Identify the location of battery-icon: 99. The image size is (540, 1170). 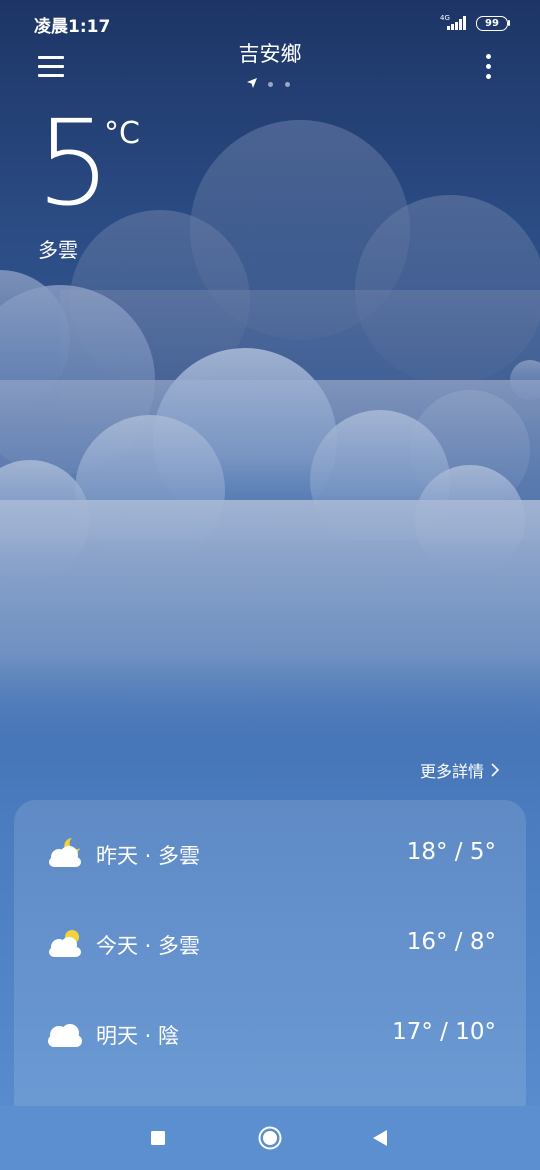
(492, 23).